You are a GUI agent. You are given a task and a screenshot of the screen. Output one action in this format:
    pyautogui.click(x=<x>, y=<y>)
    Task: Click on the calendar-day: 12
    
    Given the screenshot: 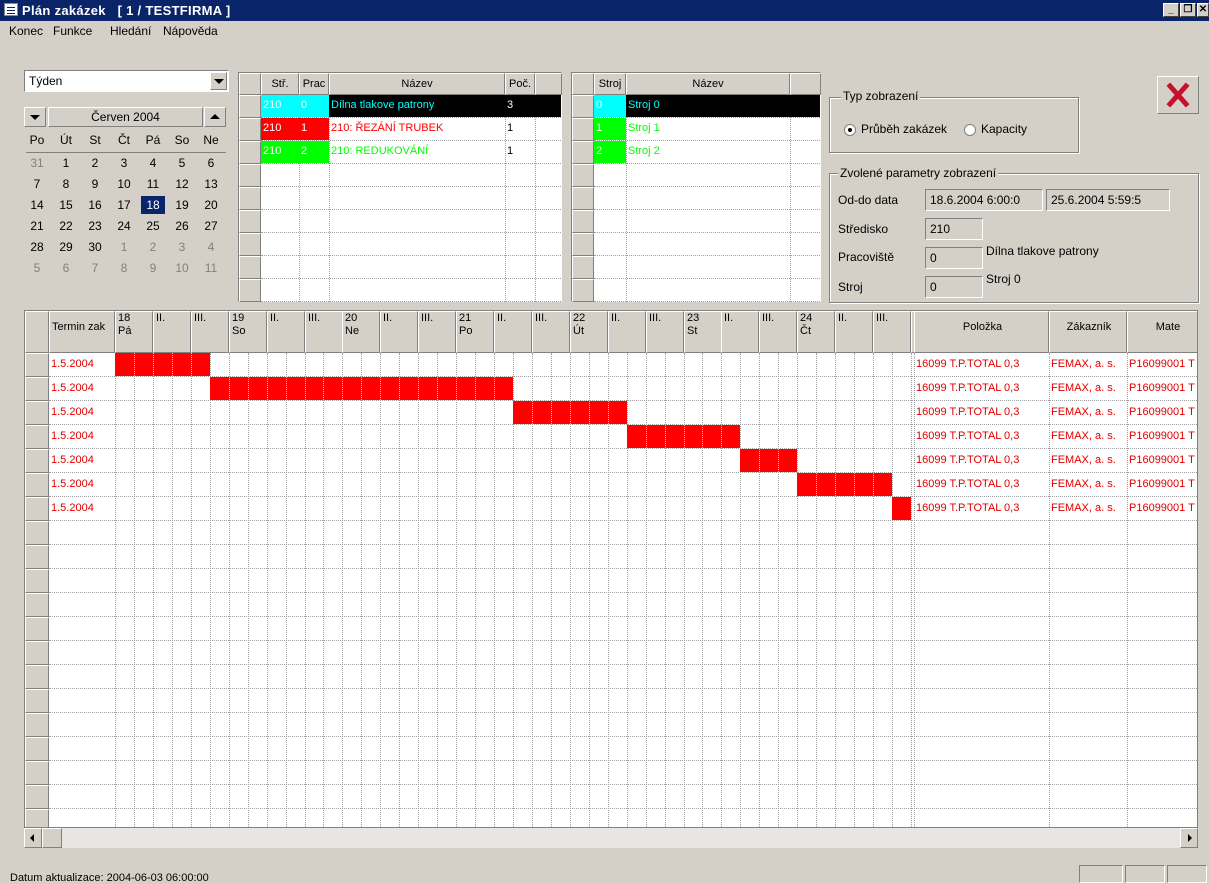 What is the action you would take?
    pyautogui.click(x=182, y=184)
    